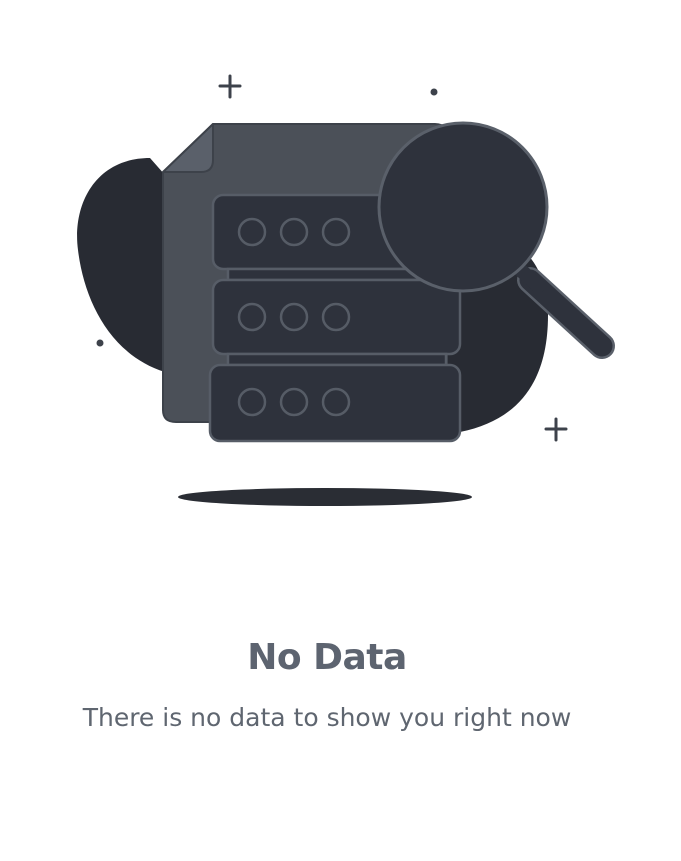 This screenshot has height=861, width=681. I want to click on empty-state-title: No Data, so click(327, 657).